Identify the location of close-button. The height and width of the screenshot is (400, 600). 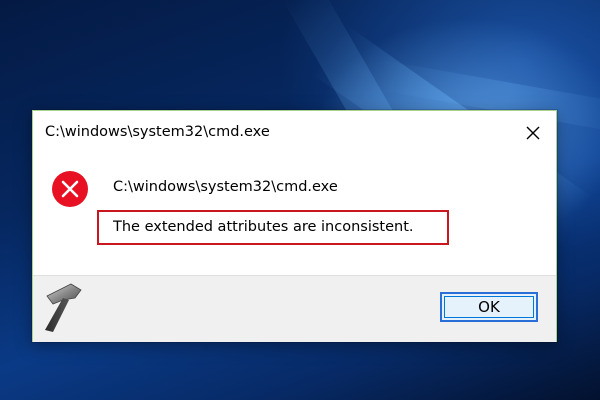
(533, 133).